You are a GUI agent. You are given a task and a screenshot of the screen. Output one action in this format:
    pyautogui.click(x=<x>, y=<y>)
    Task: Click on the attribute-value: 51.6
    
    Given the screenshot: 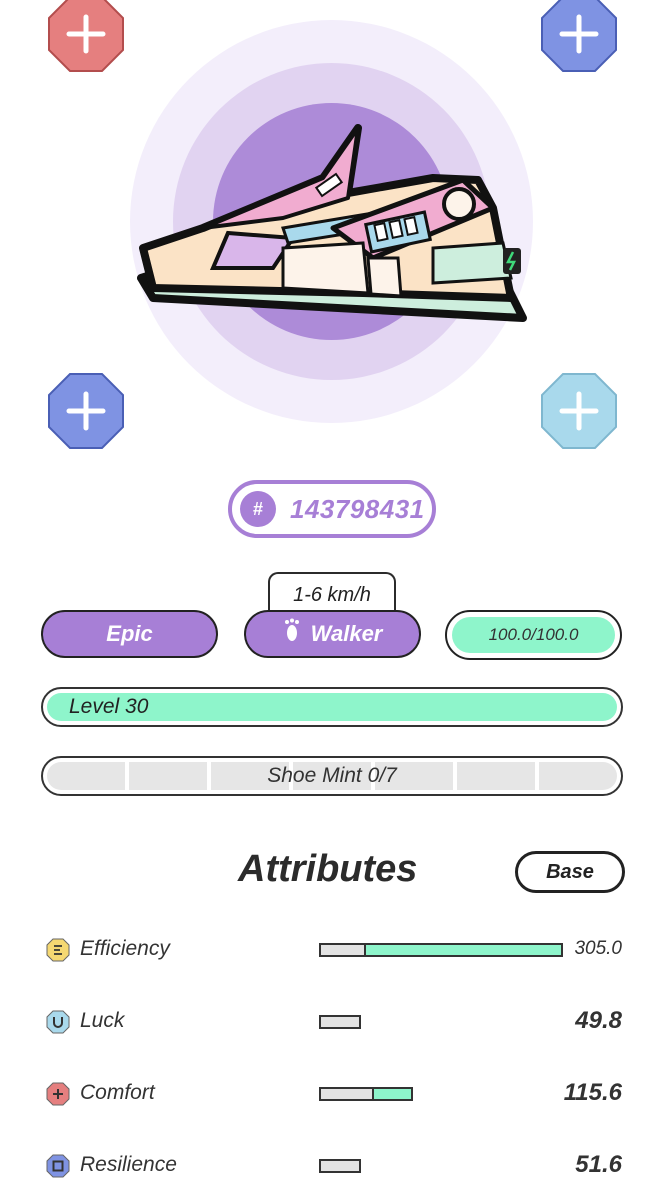 What is the action you would take?
    pyautogui.click(x=598, y=1165)
    